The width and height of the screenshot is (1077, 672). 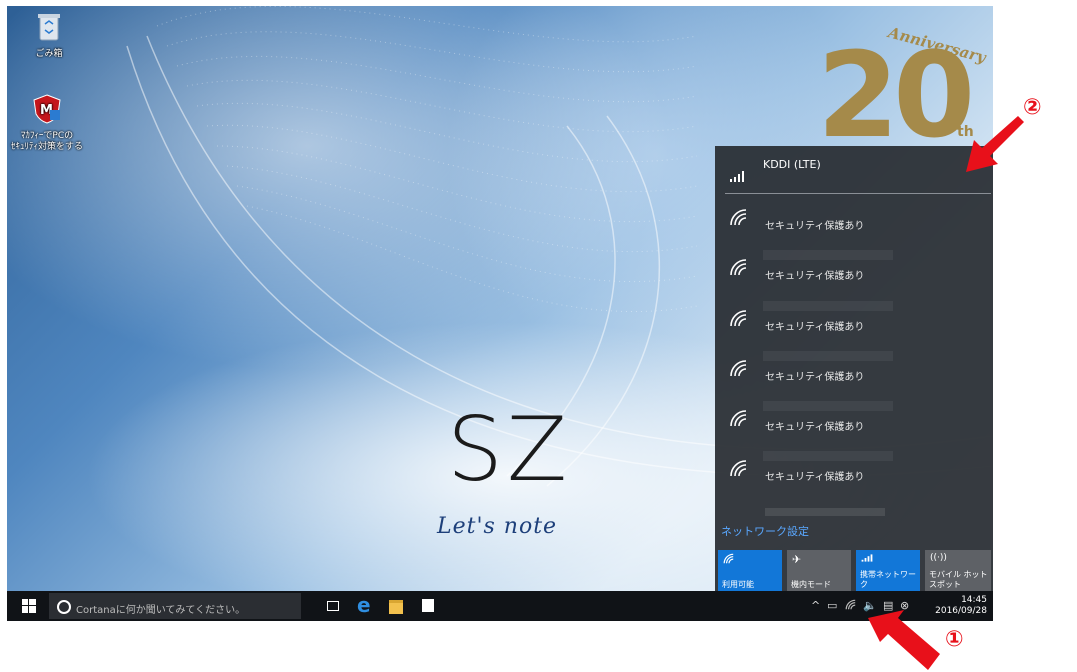 I want to click on lets-note-logo: Let's note, so click(x=497, y=526).